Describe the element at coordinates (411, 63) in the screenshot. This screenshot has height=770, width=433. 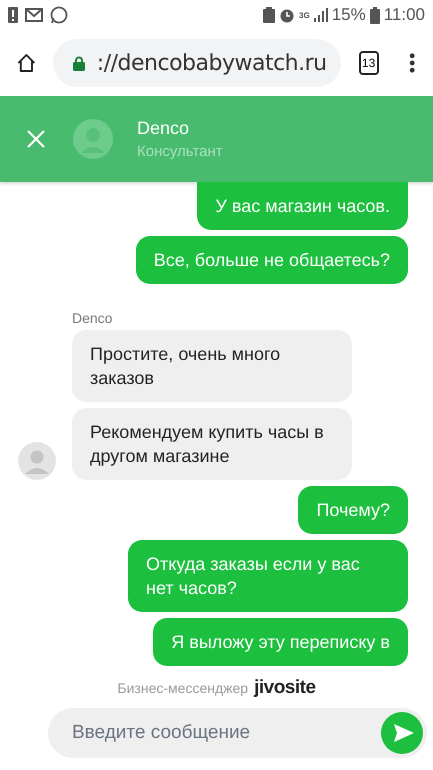
I see `menu-icon` at that location.